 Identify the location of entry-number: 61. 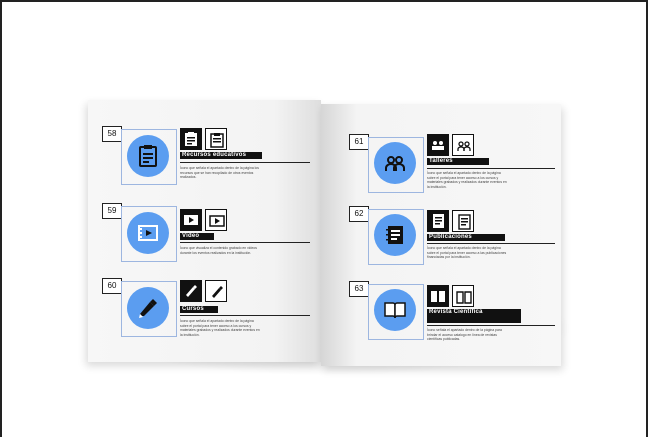
(359, 142).